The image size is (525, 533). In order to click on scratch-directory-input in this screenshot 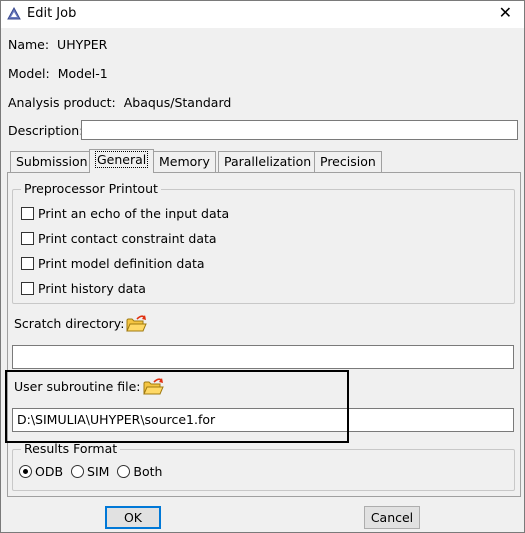, I will do `click(263, 357)`.